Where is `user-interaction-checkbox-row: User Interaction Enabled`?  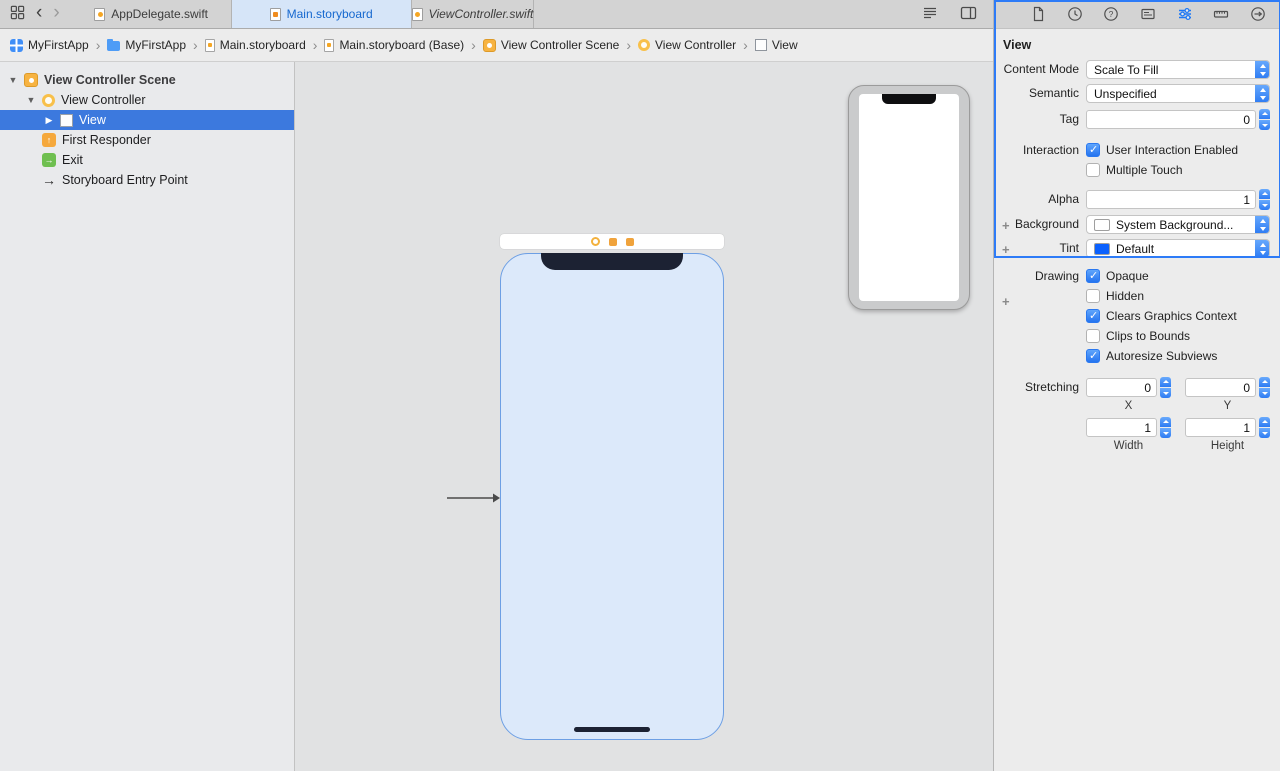
user-interaction-checkbox-row: User Interaction Enabled is located at coordinates (1178, 150).